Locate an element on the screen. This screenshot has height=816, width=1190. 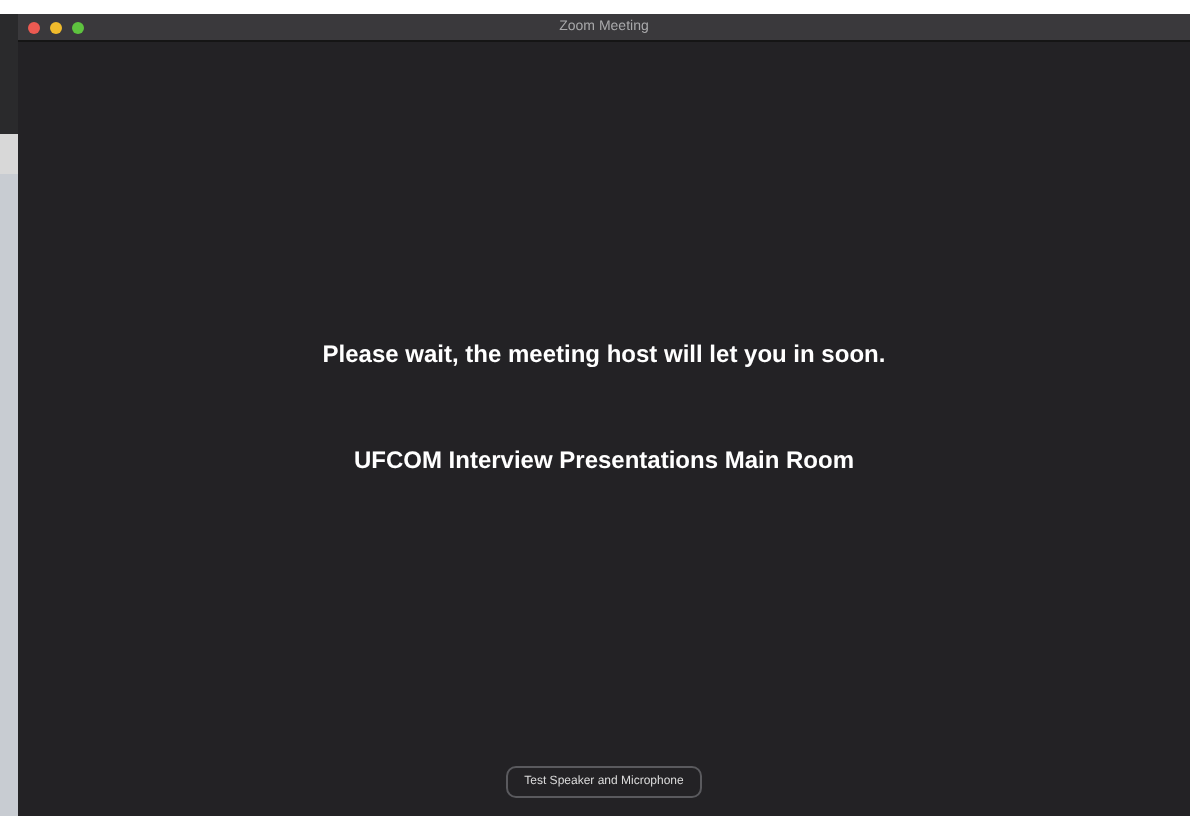
zoom-icon is located at coordinates (78, 27).